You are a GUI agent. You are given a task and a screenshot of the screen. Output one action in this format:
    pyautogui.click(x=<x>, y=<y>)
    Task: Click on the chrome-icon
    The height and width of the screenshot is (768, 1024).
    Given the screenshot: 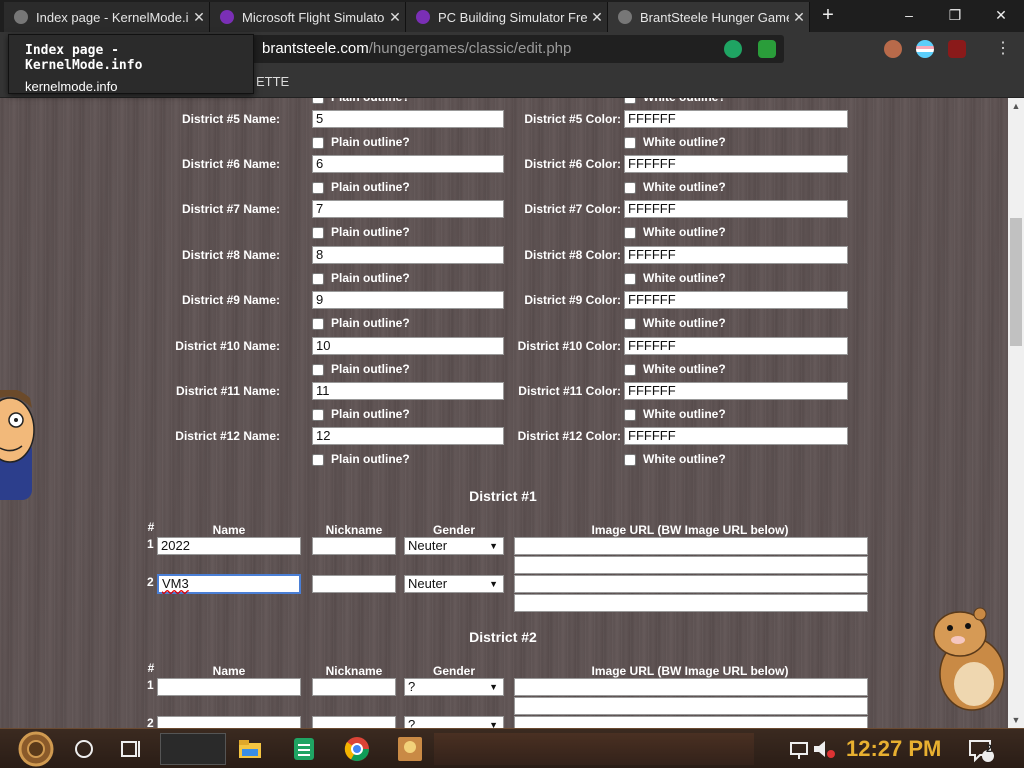 What is the action you would take?
    pyautogui.click(x=357, y=749)
    